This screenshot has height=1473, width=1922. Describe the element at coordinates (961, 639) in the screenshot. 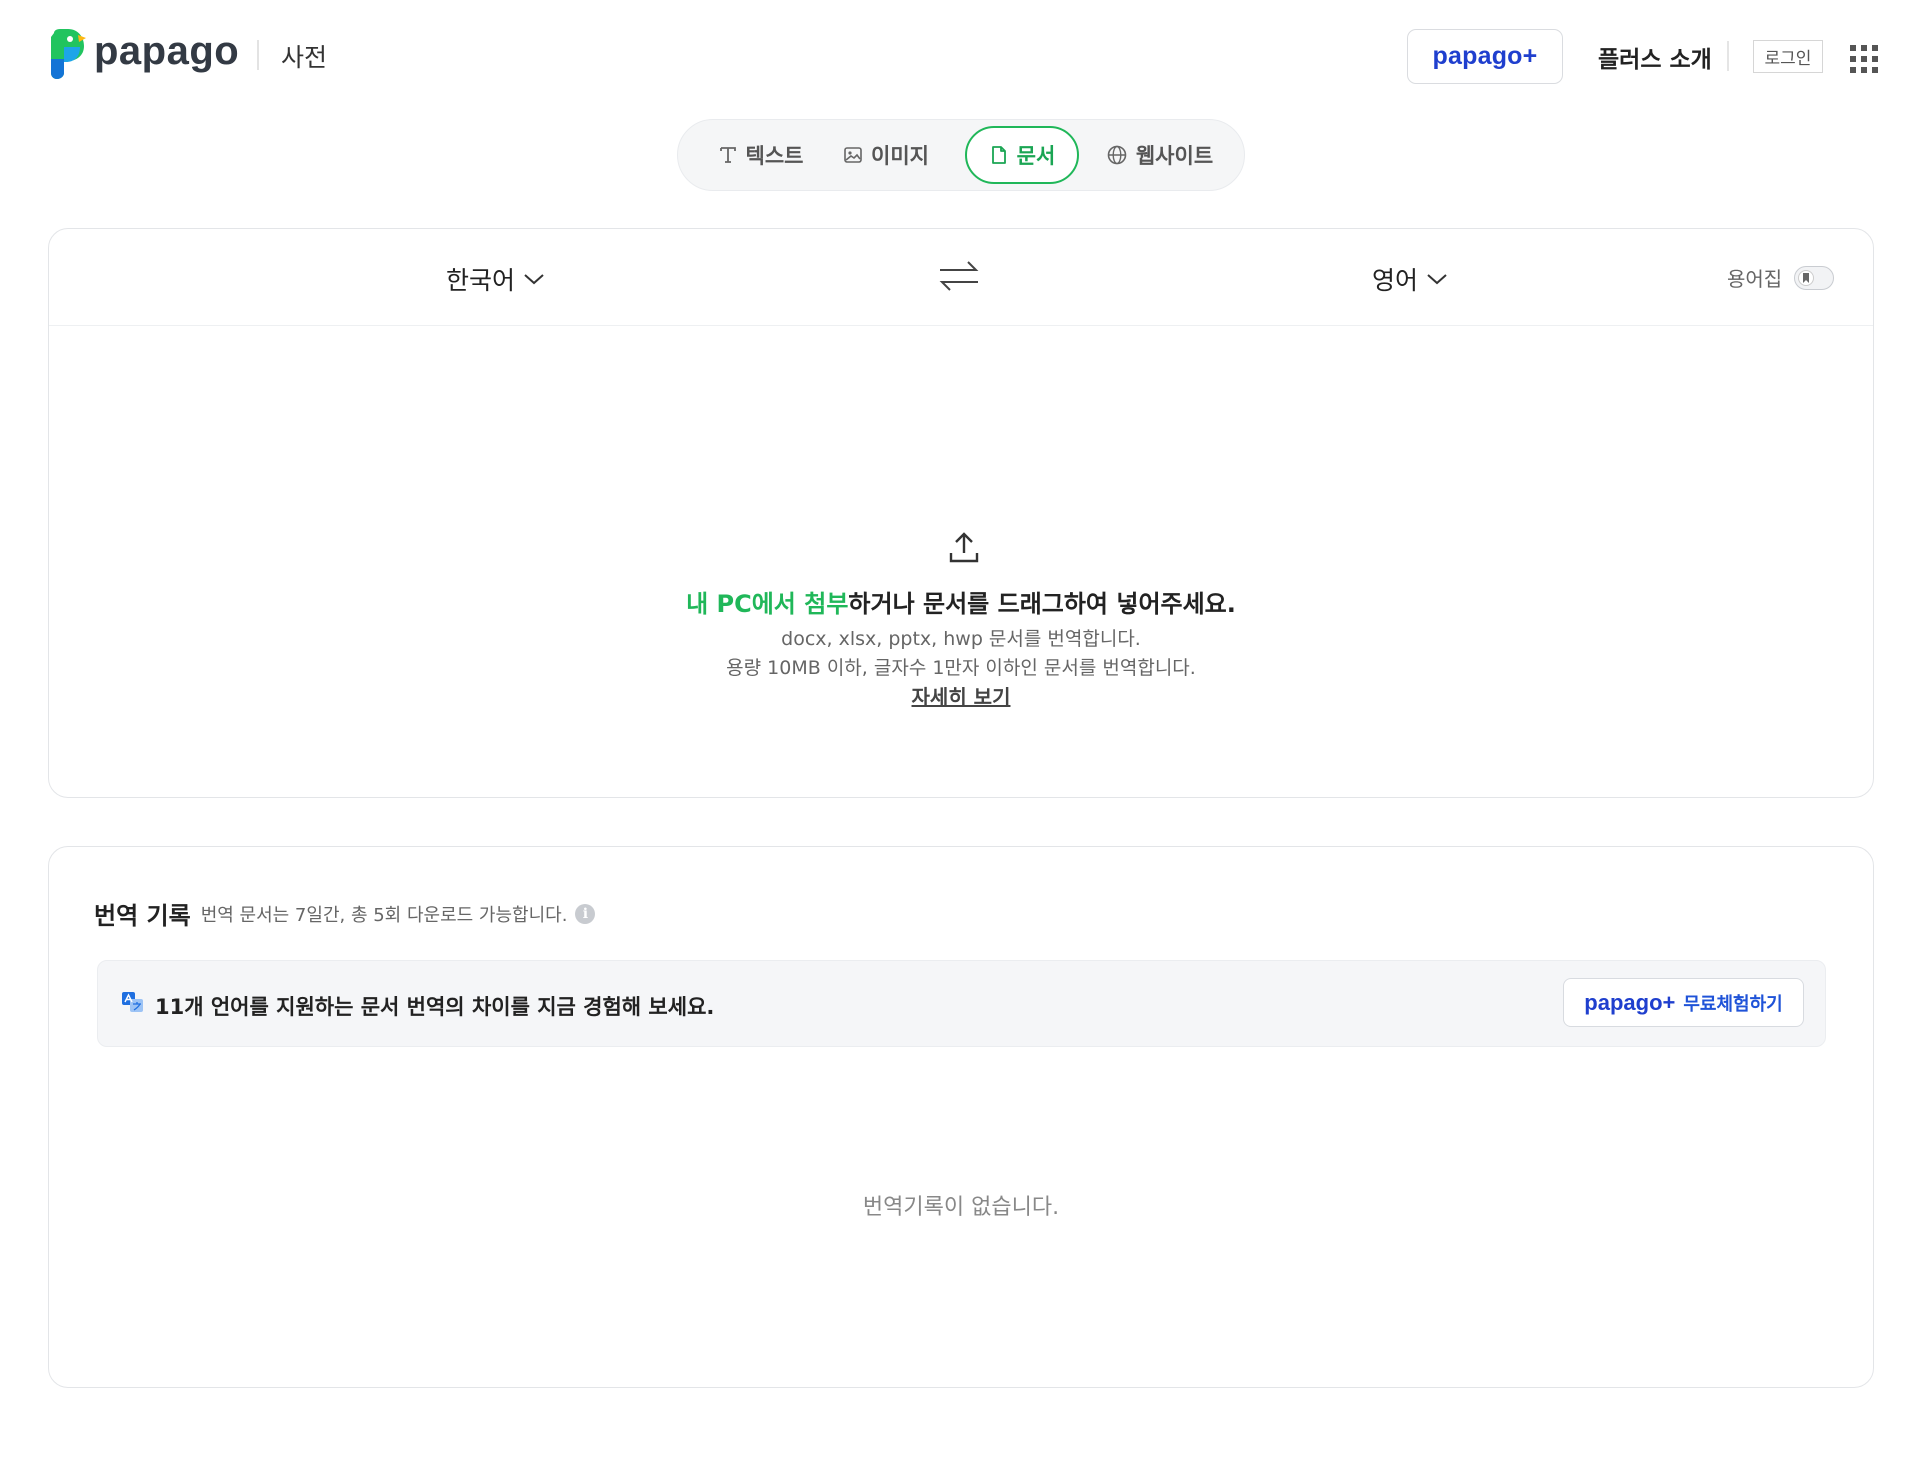

I see `supported-formats-text: docx, xlsx, pptx, hwp 문서를 번역합니다.` at that location.